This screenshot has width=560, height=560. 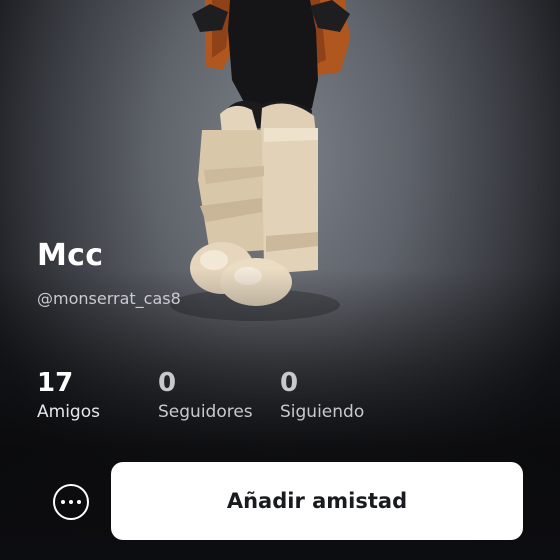 I want to click on stat-friends-count: 17, so click(x=55, y=383).